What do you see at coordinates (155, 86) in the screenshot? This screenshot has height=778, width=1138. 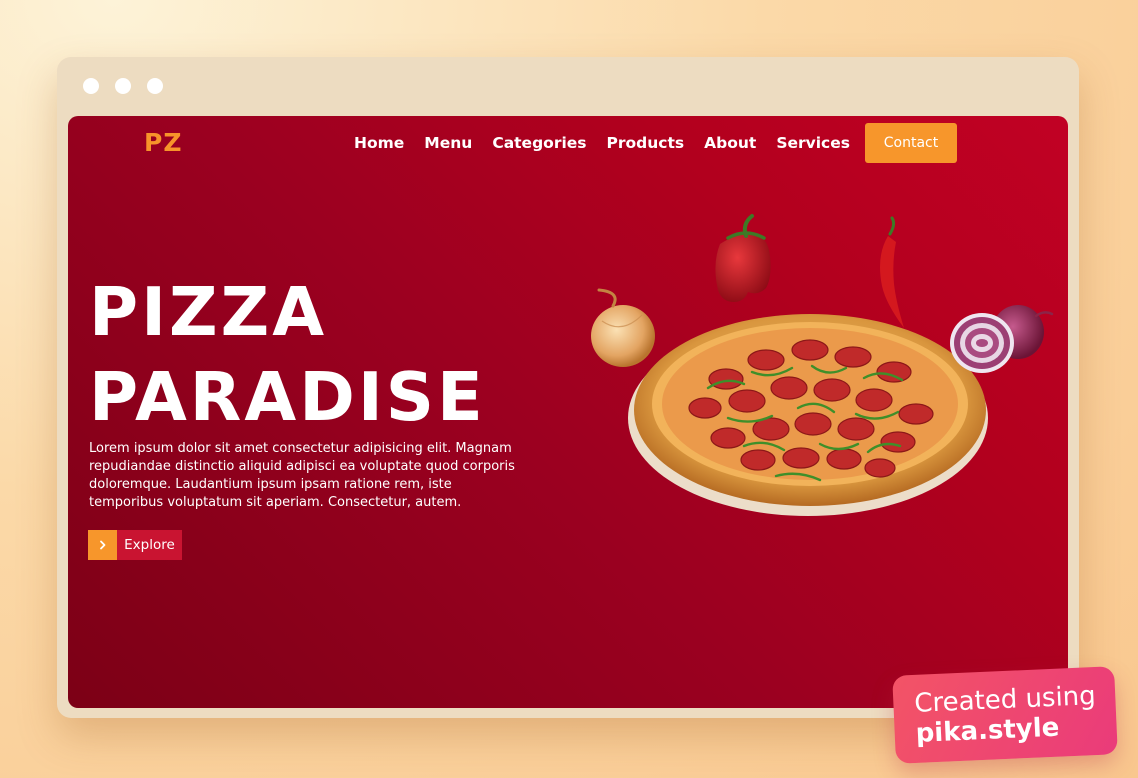 I see `window-dot-maximize` at bounding box center [155, 86].